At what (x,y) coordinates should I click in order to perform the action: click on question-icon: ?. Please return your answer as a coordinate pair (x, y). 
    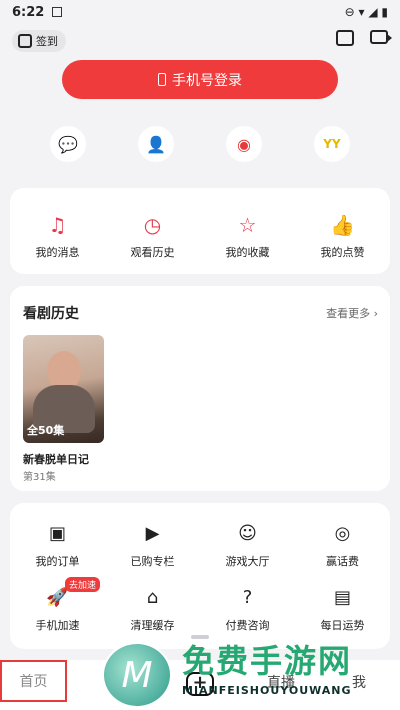
    Looking at the image, I should click on (247, 597).